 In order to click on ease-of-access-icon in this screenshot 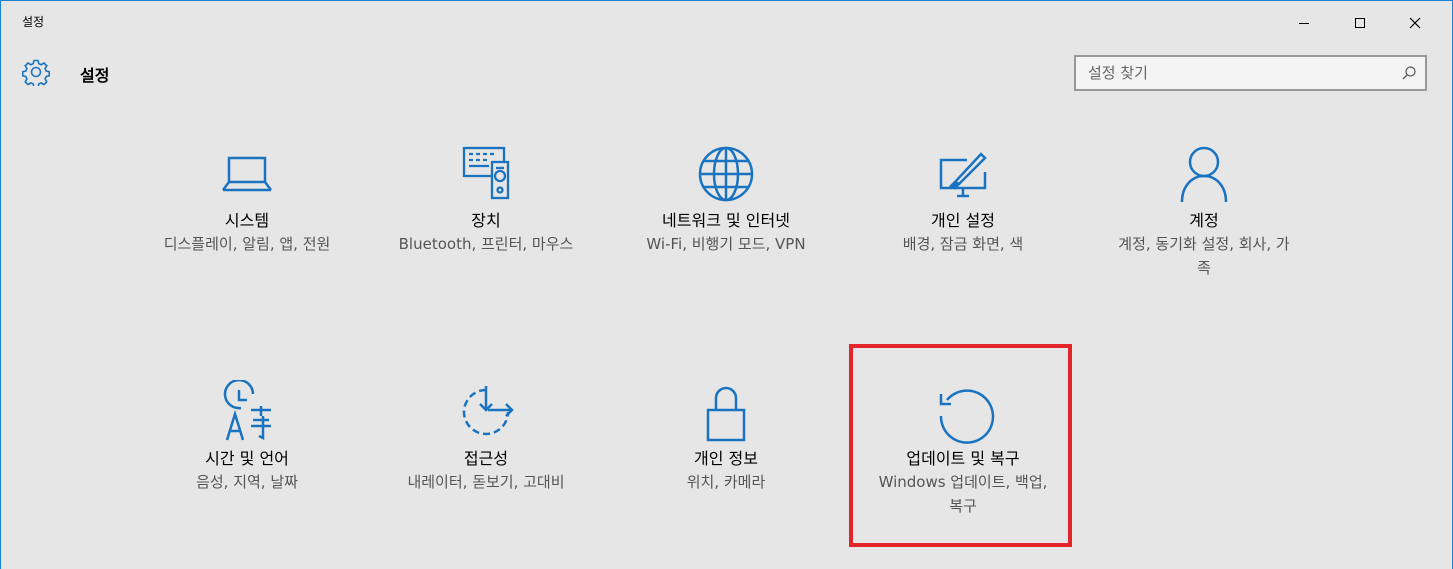, I will do `click(486, 412)`.